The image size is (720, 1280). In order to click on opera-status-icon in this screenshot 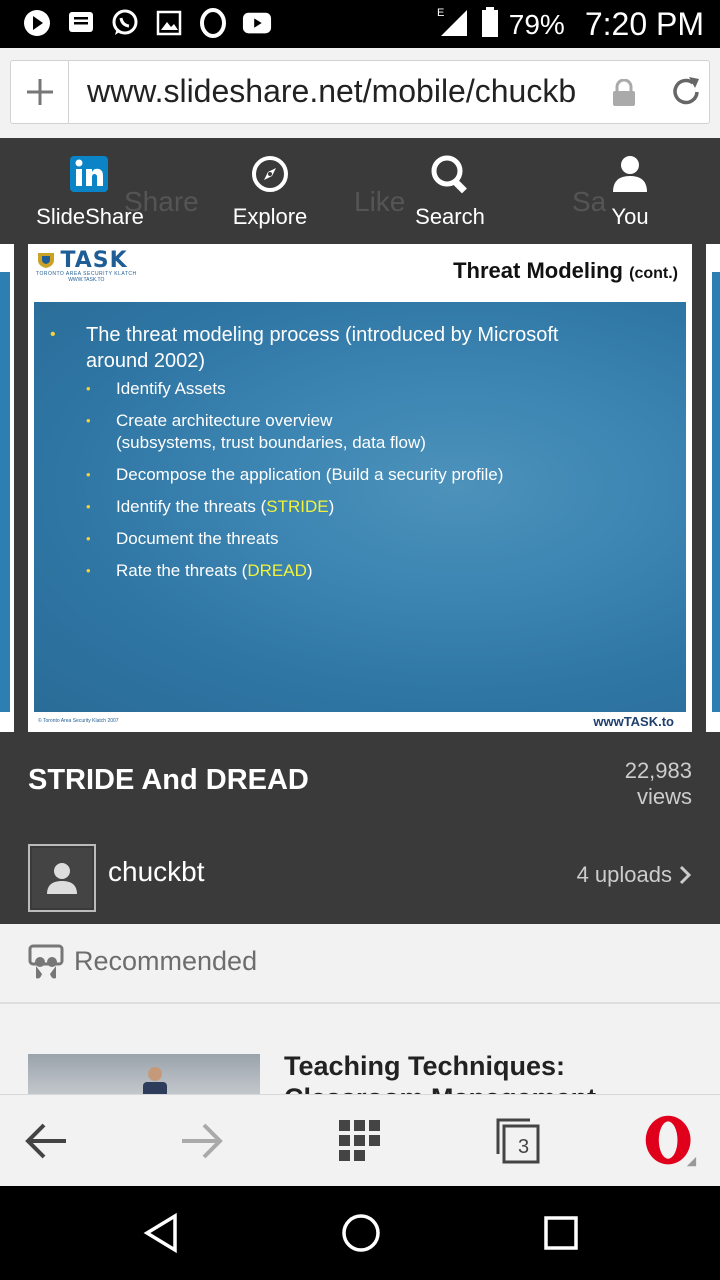, I will do `click(213, 23)`.